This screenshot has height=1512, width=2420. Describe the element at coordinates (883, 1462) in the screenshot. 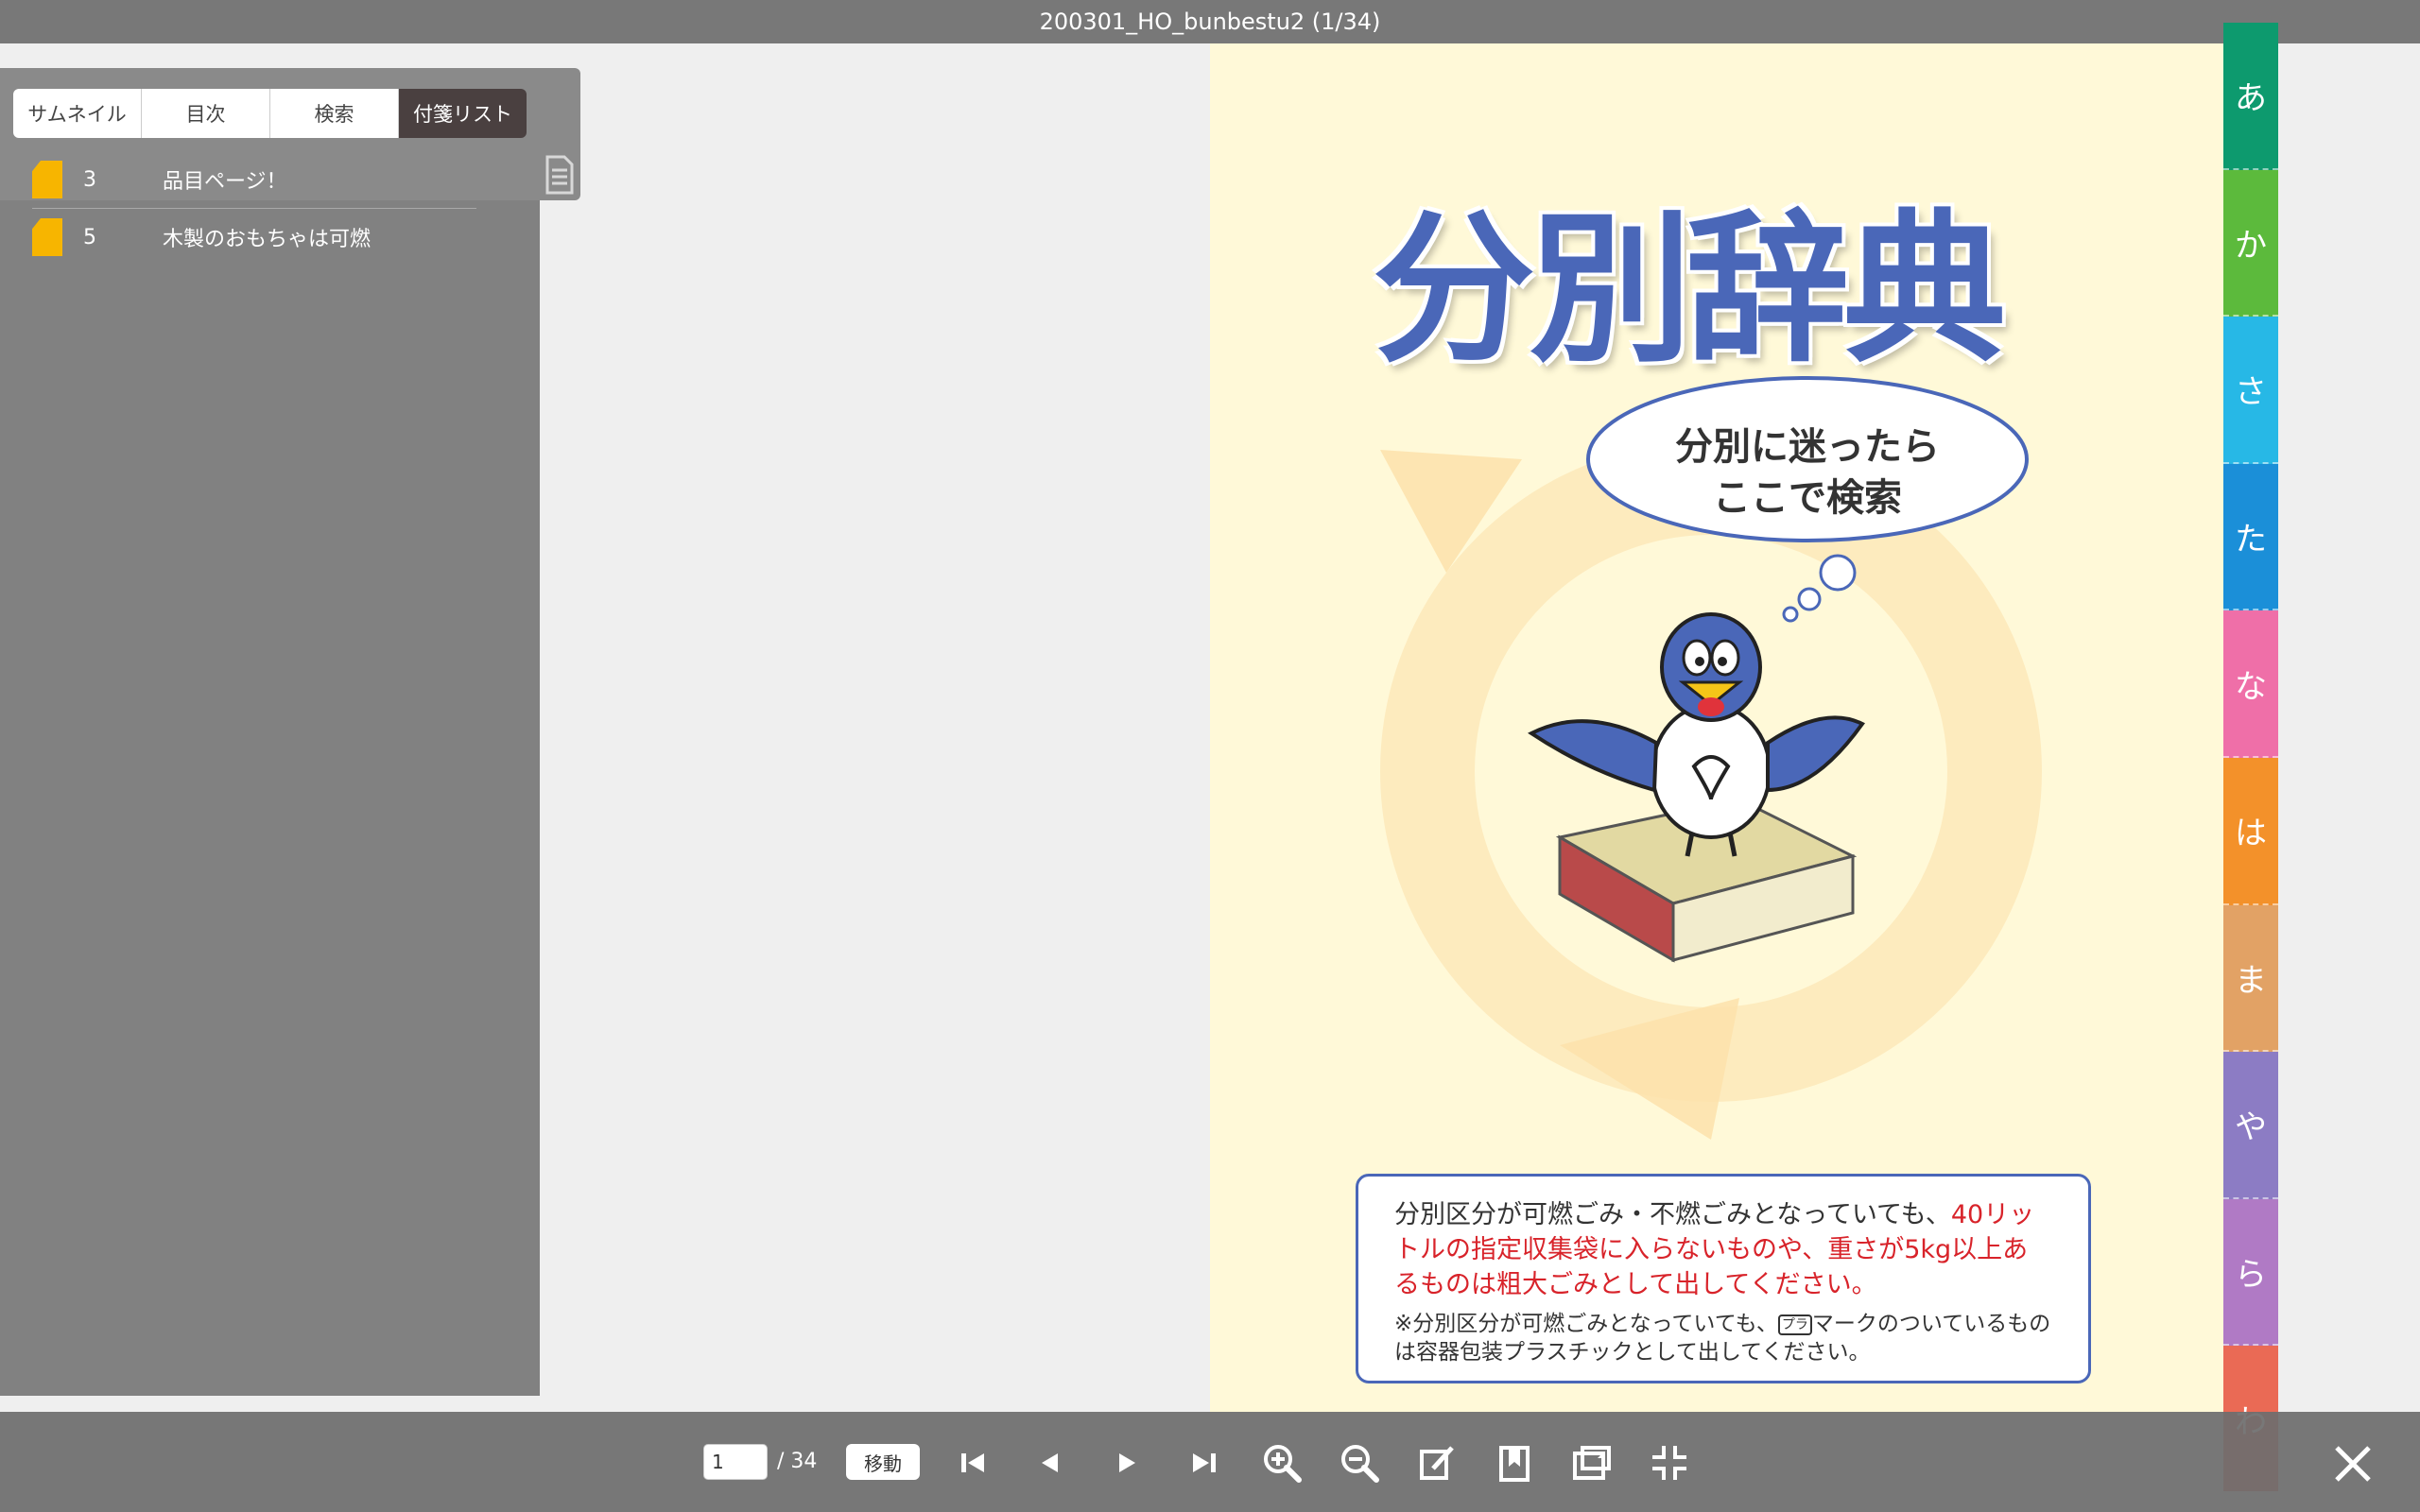

I see `go-button: 移動` at that location.